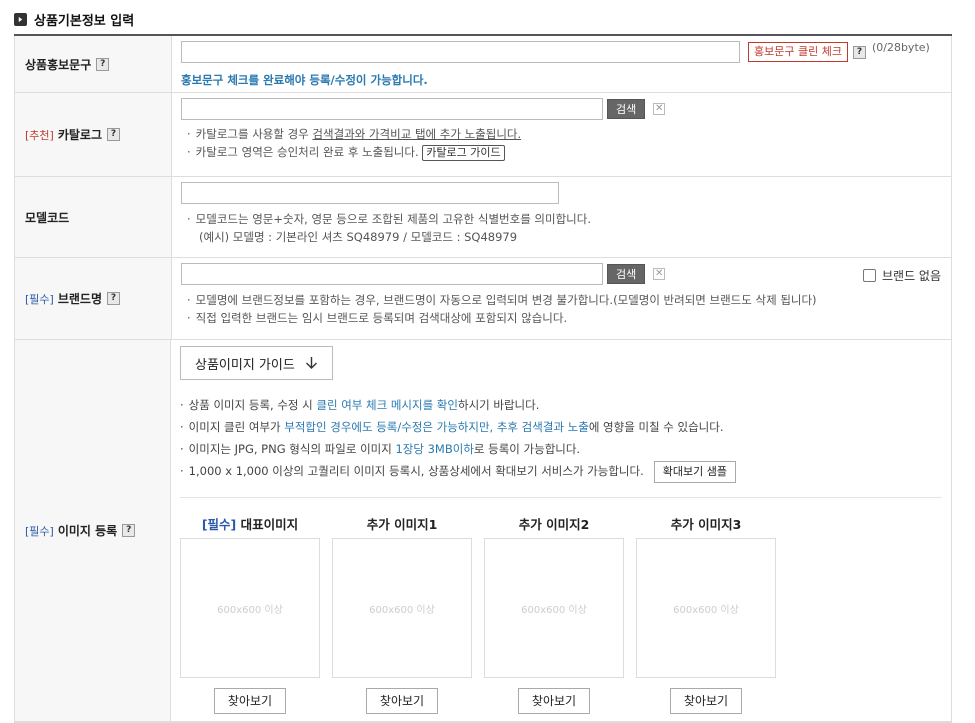 The width and height of the screenshot is (975, 723). What do you see at coordinates (256, 363) in the screenshot?
I see `image-guide-button: 상품이미지 가이드` at bounding box center [256, 363].